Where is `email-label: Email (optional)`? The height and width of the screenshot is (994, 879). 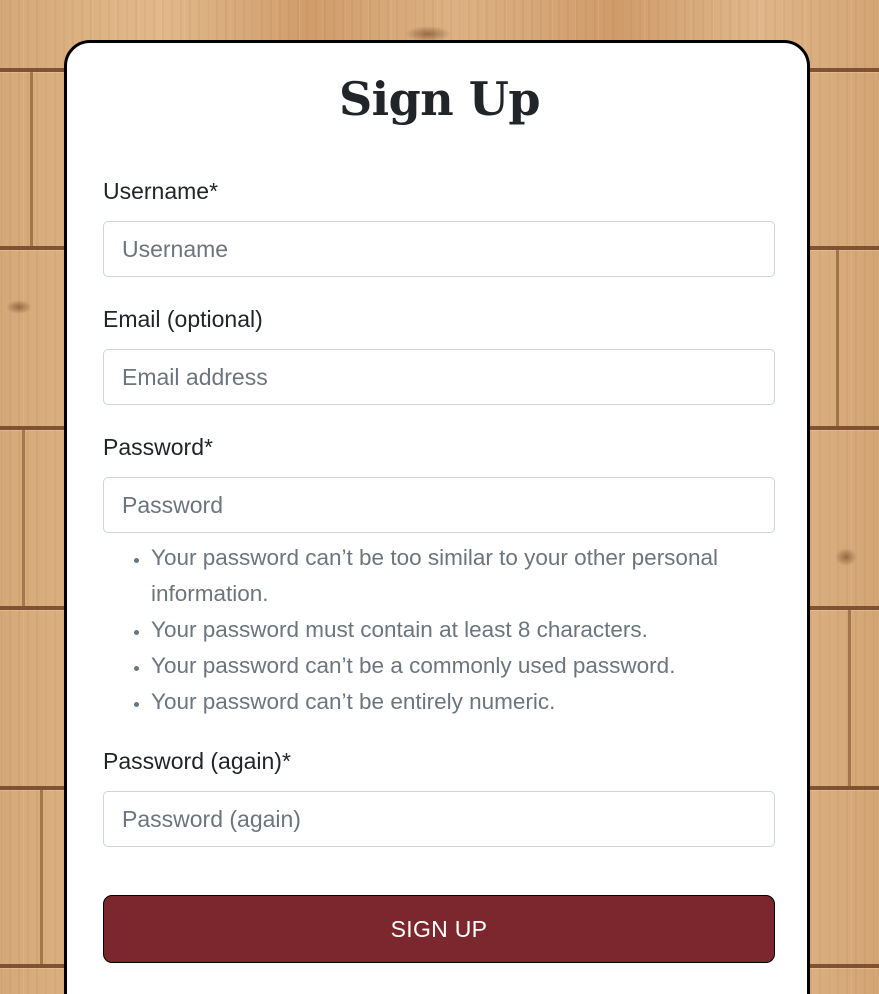
email-label: Email (optional) is located at coordinates (183, 319).